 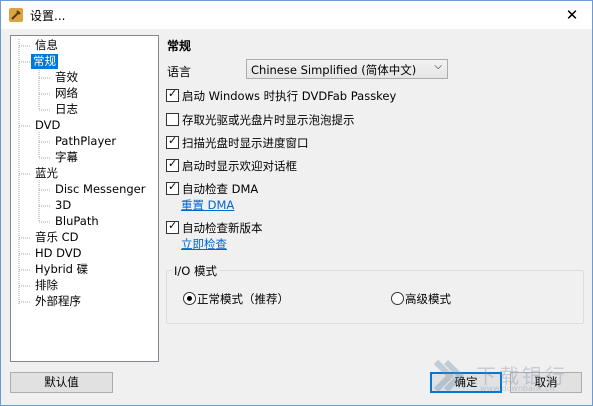 I want to click on tree-item-external-programs: 外部程序, so click(x=58, y=301).